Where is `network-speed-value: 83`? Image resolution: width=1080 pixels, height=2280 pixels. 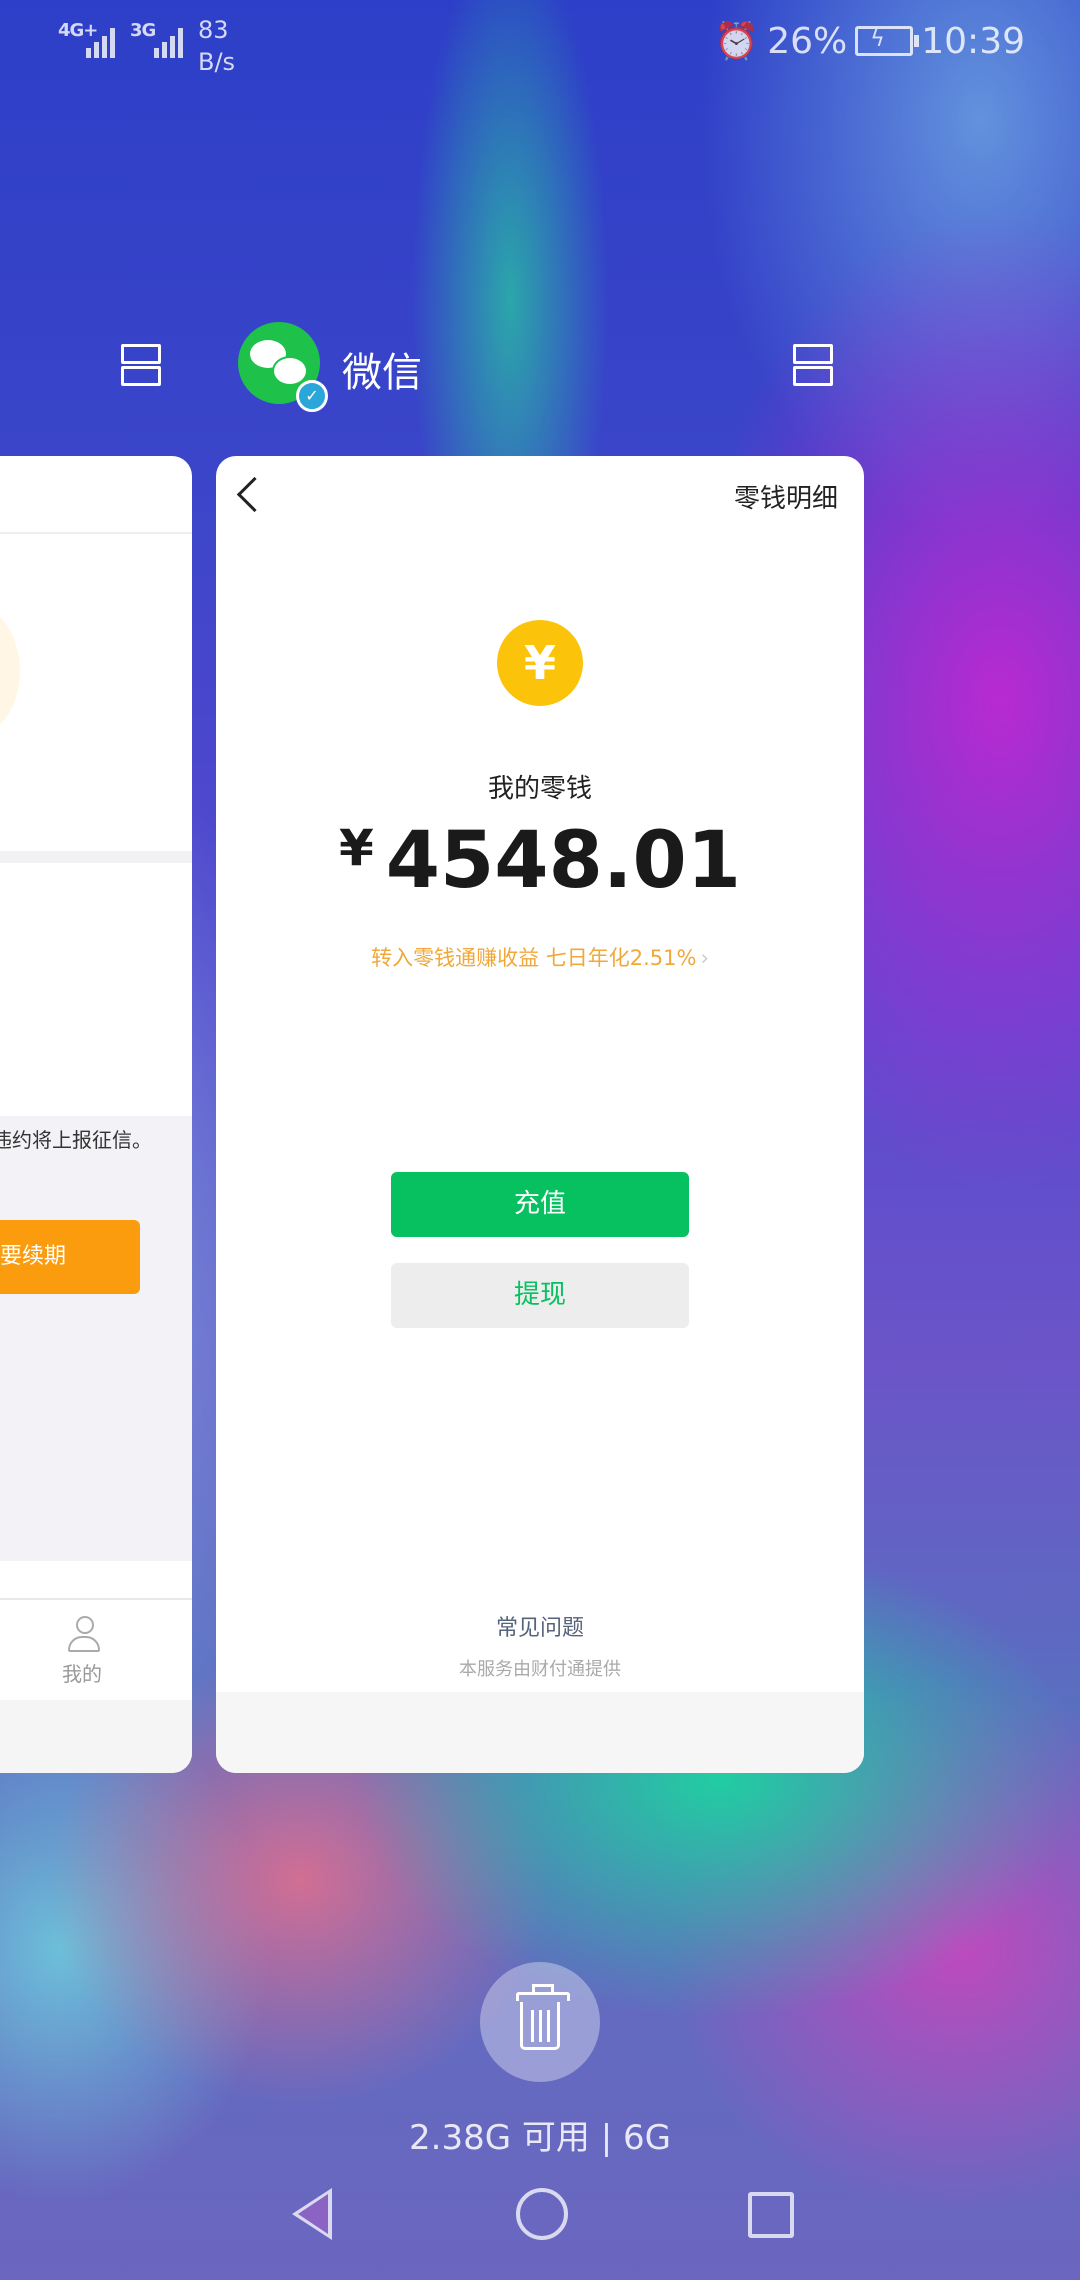
network-speed-value: 83 is located at coordinates (213, 30).